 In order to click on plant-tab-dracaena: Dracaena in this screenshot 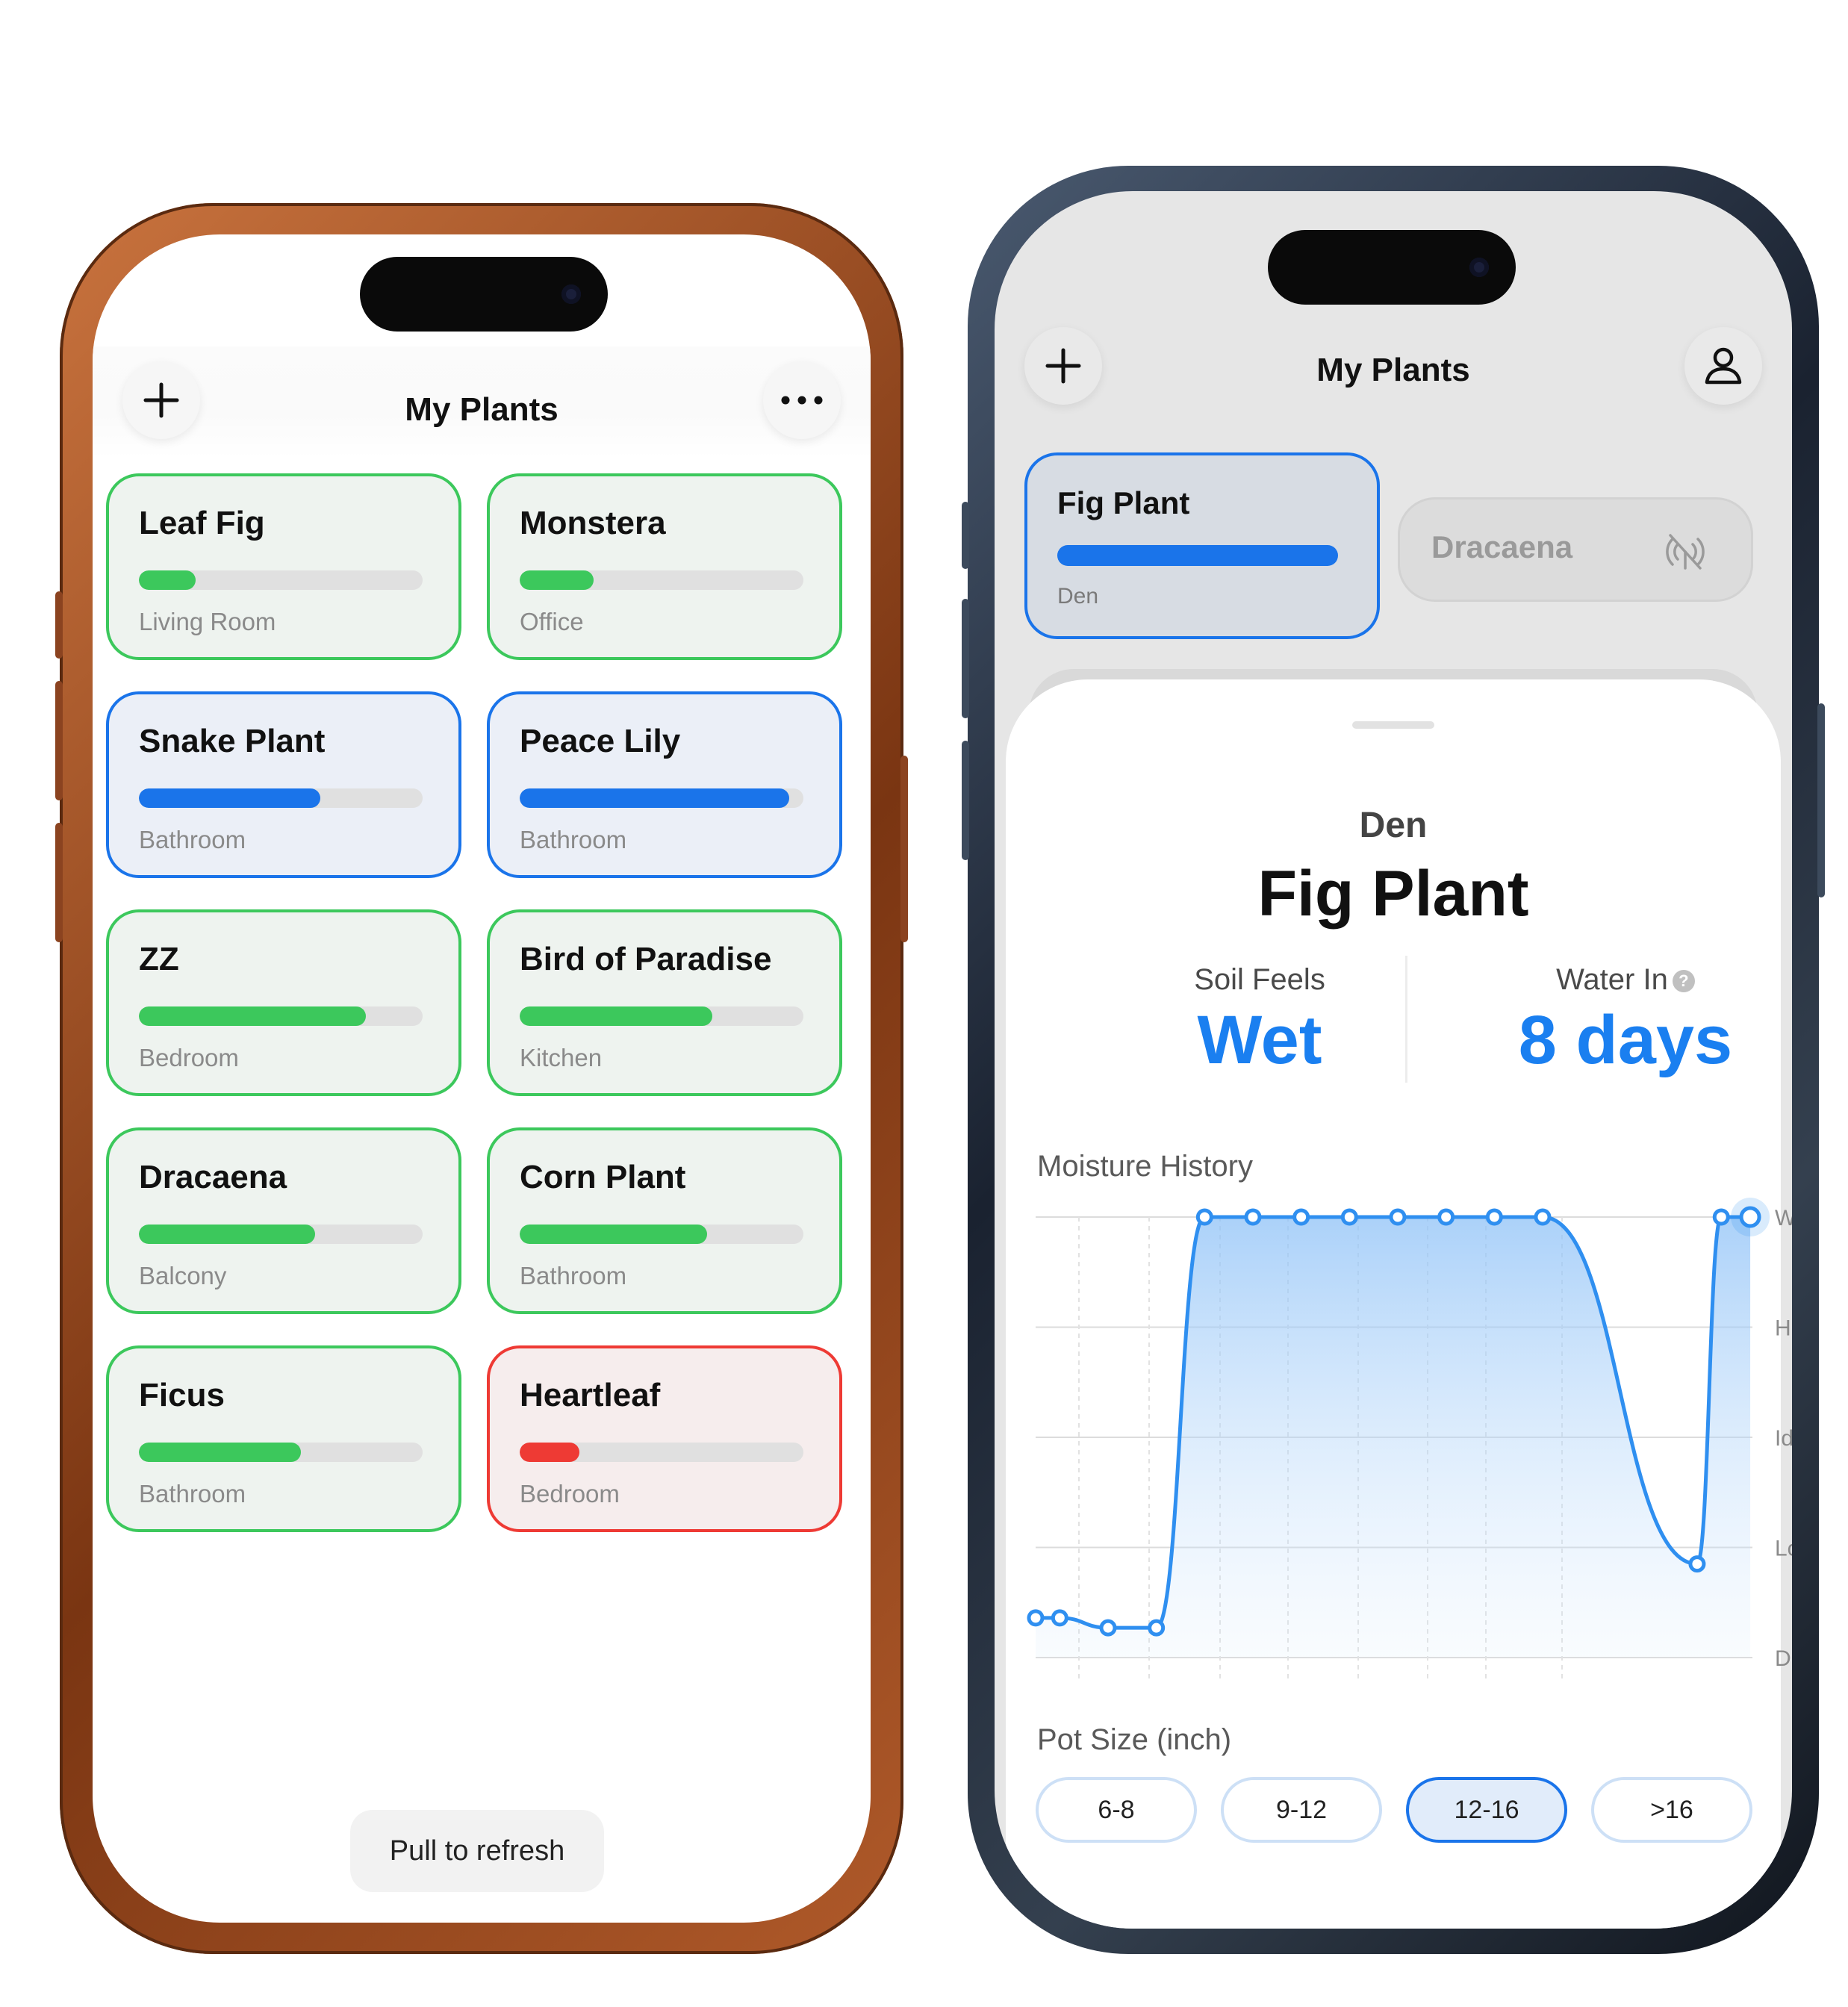, I will do `click(1575, 549)`.